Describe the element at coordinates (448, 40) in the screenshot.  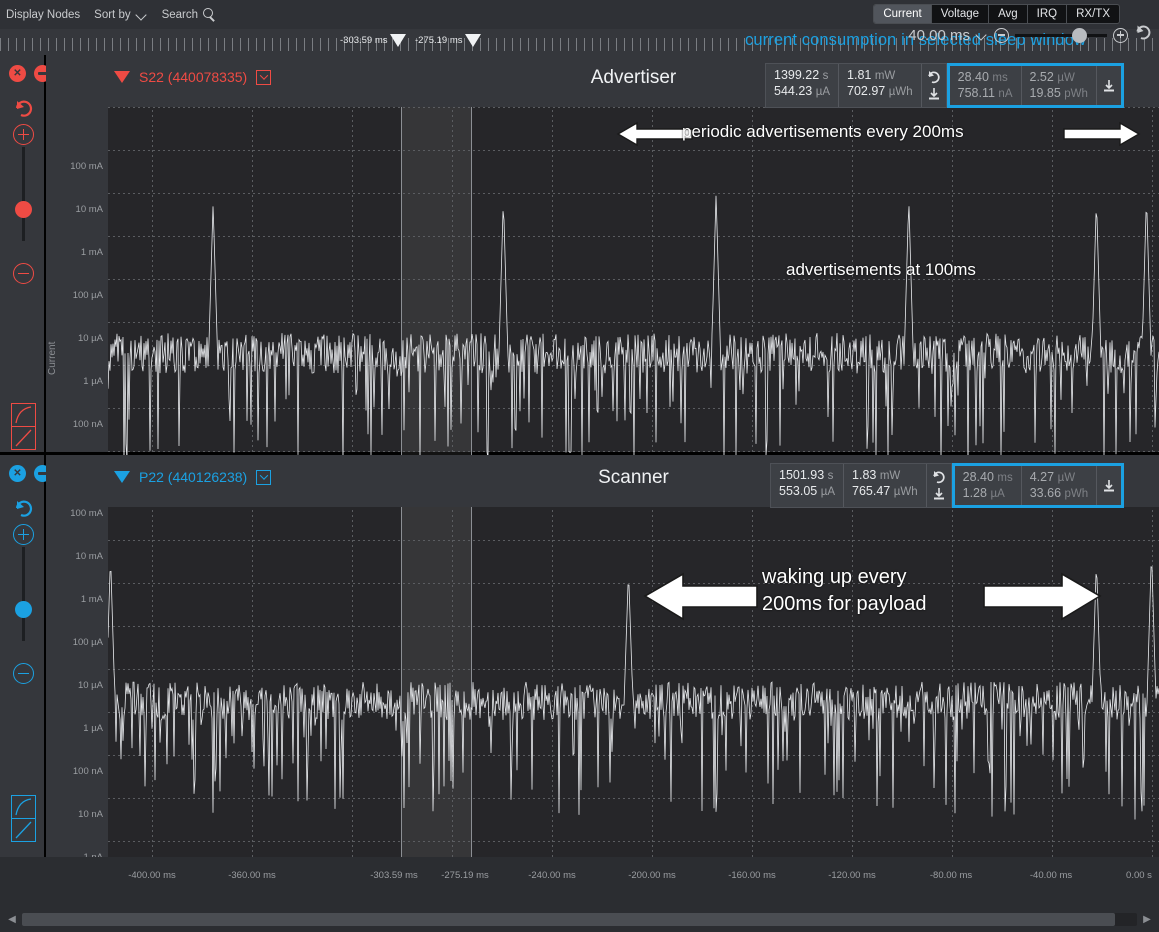
I see `ruler-marker-end: -275.19 ms` at that location.